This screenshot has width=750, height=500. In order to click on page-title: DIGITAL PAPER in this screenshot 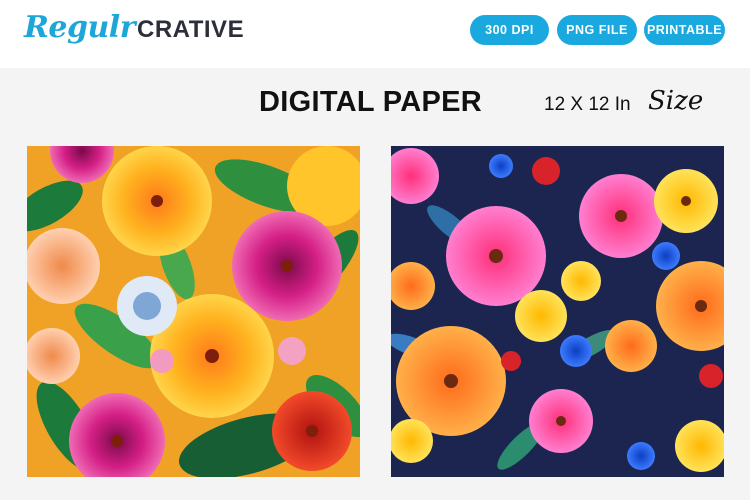, I will do `click(371, 102)`.